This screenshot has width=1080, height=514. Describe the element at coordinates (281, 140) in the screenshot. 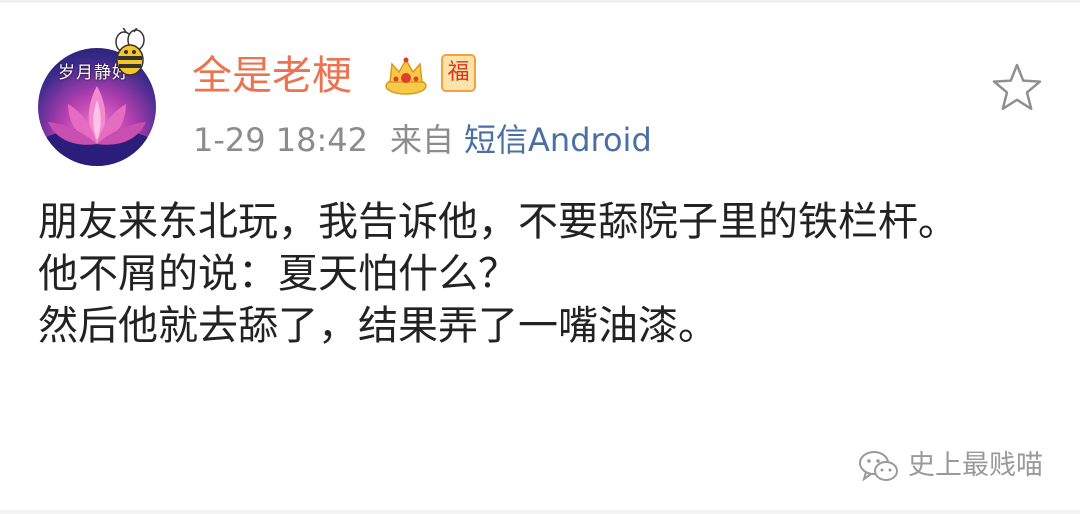

I see `post-time: 1-29 18:42` at that location.